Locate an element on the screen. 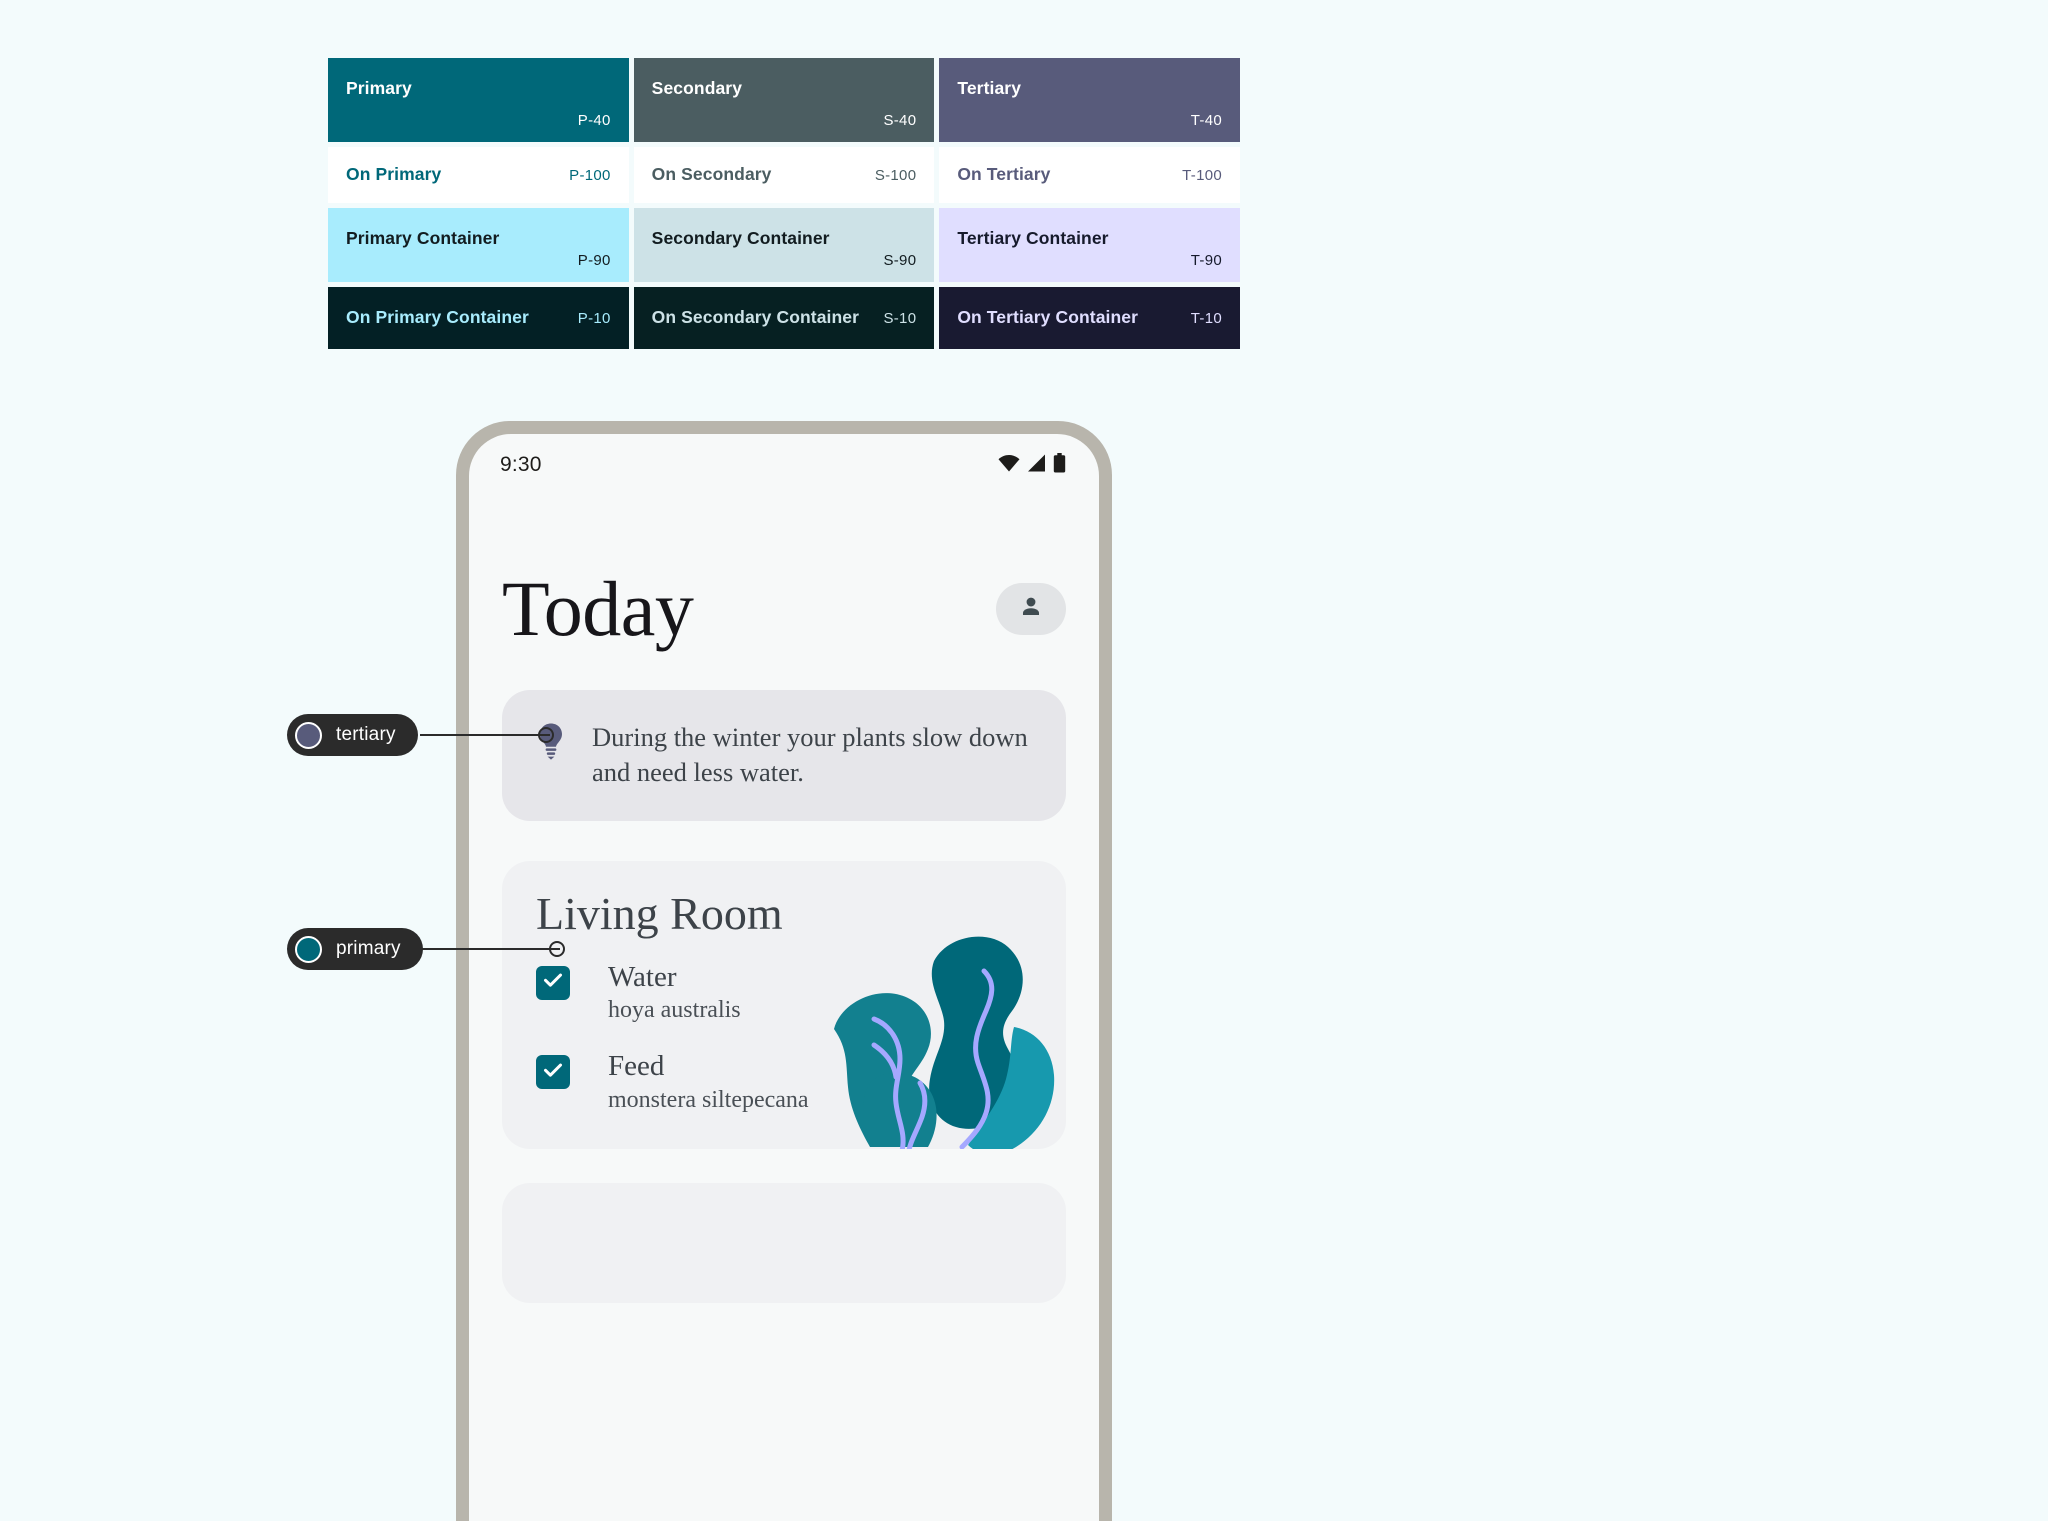 The width and height of the screenshot is (2048, 1521). swatch-tertiary: Tertiary T-40 is located at coordinates (1090, 100).